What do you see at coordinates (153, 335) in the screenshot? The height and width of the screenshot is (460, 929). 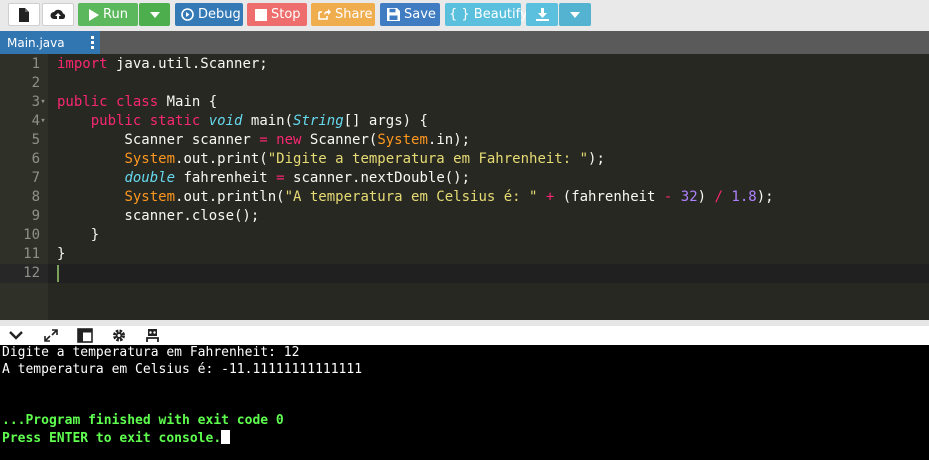 I see `stdin-icon` at bounding box center [153, 335].